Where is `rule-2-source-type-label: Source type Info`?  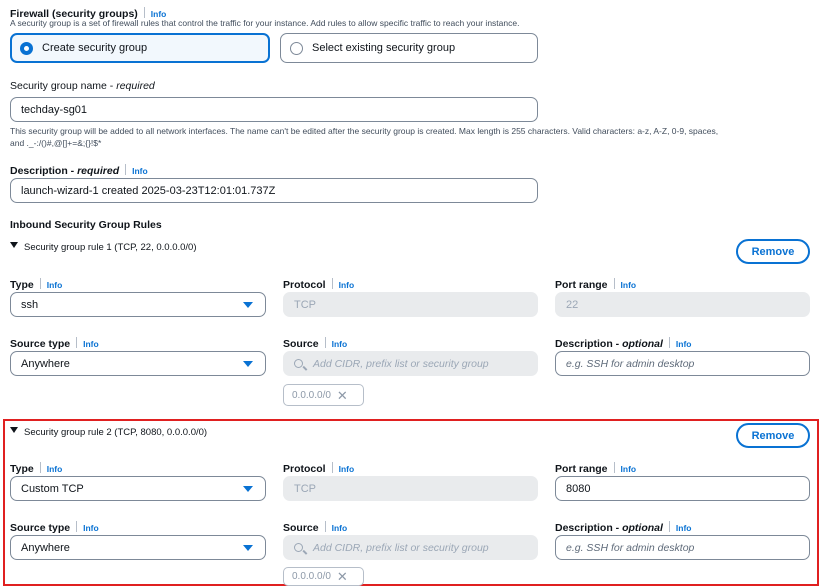 rule-2-source-type-label: Source type Info is located at coordinates (54, 527).